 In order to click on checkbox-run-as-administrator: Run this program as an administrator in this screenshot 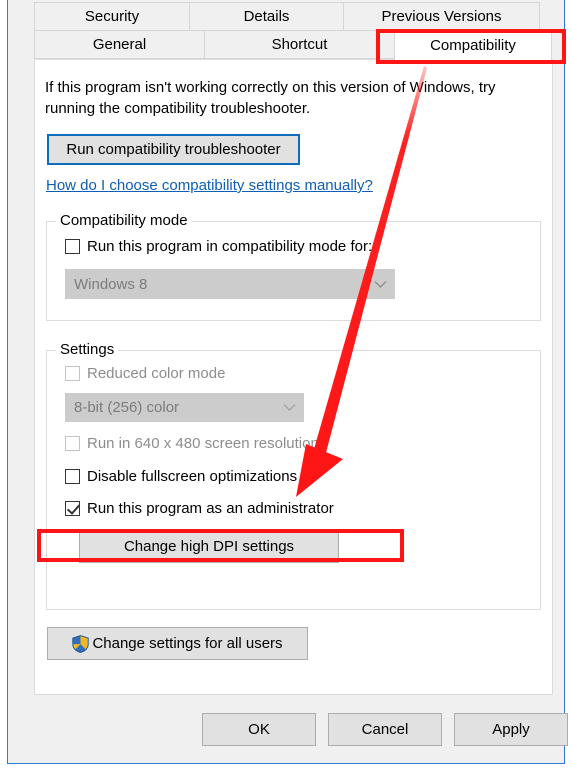, I will do `click(199, 508)`.